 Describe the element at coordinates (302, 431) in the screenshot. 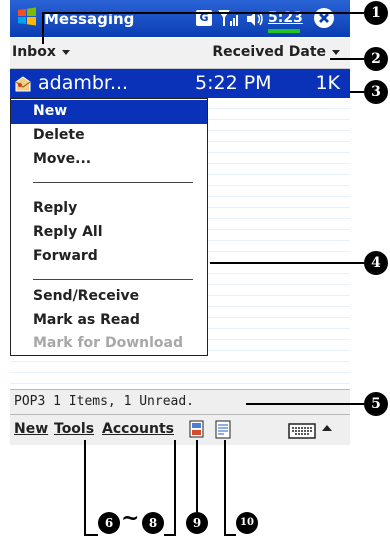

I see `keyboard-icon` at that location.